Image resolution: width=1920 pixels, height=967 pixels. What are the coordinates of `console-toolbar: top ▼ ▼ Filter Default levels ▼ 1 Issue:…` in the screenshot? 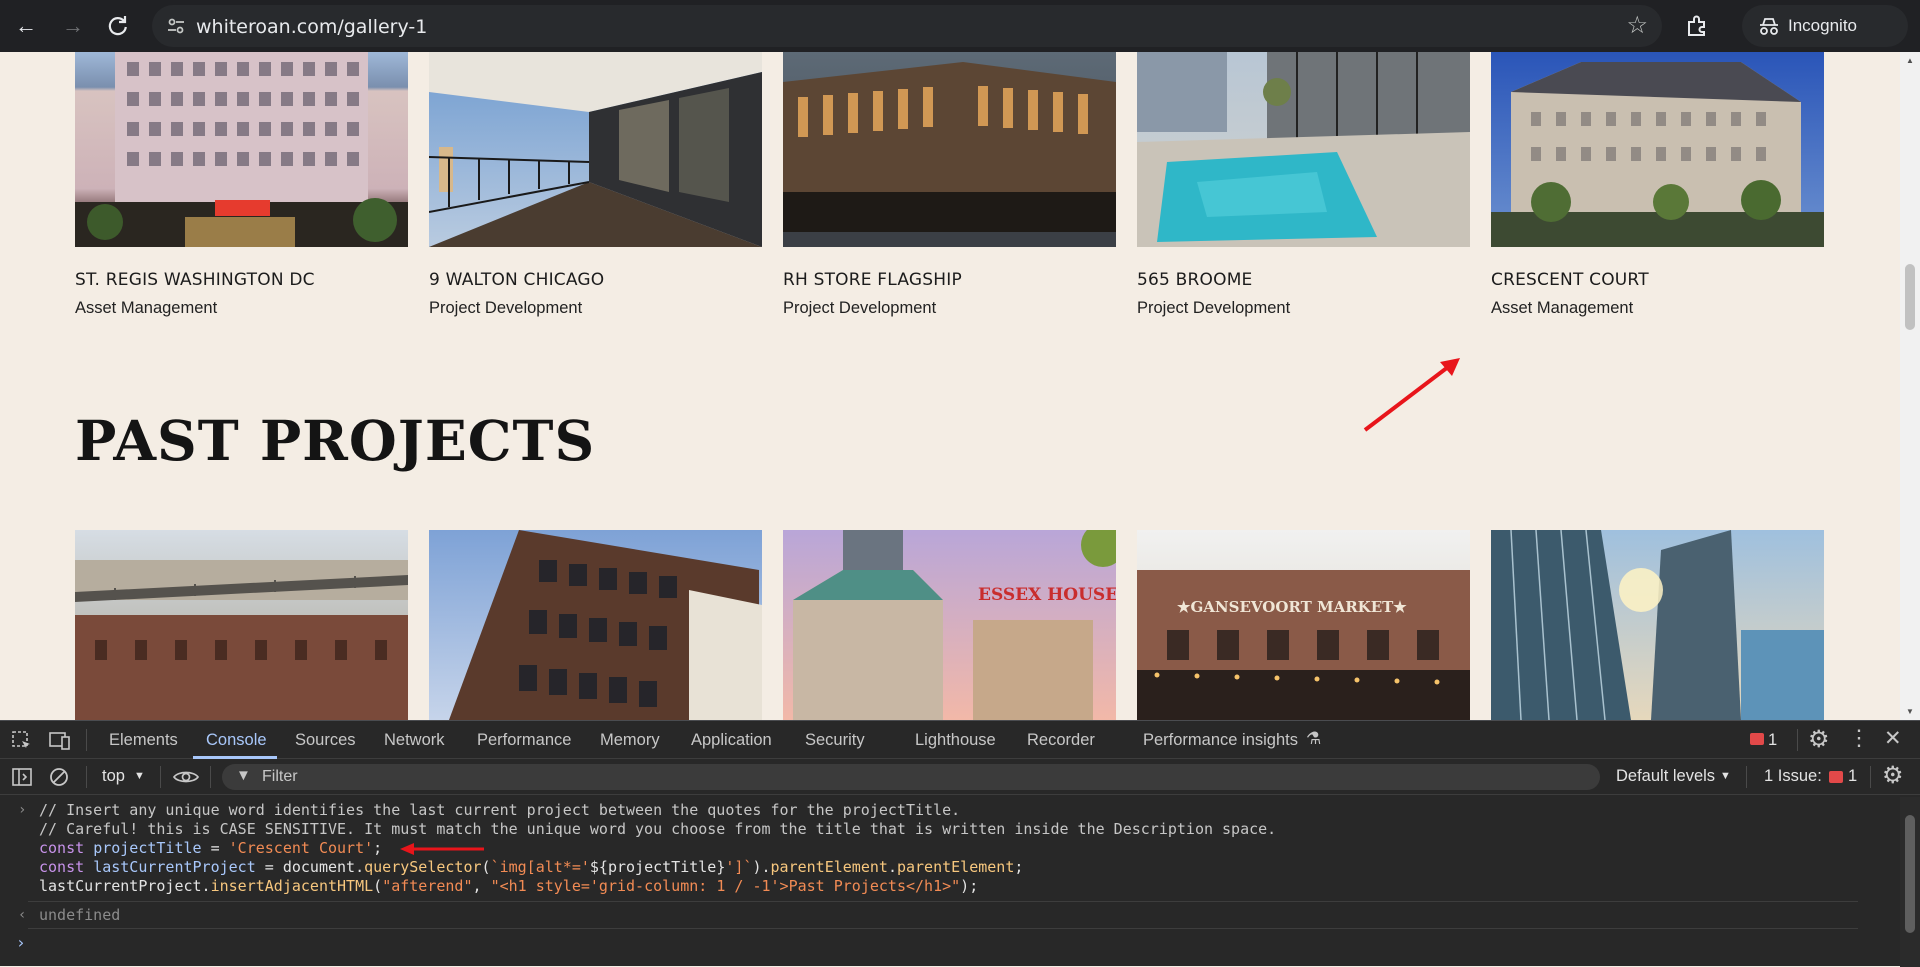 It's located at (960, 777).